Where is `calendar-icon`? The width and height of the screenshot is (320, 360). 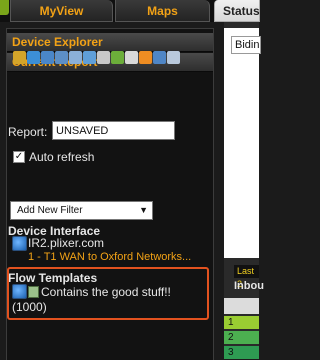
calendar-icon is located at coordinates (75, 57).